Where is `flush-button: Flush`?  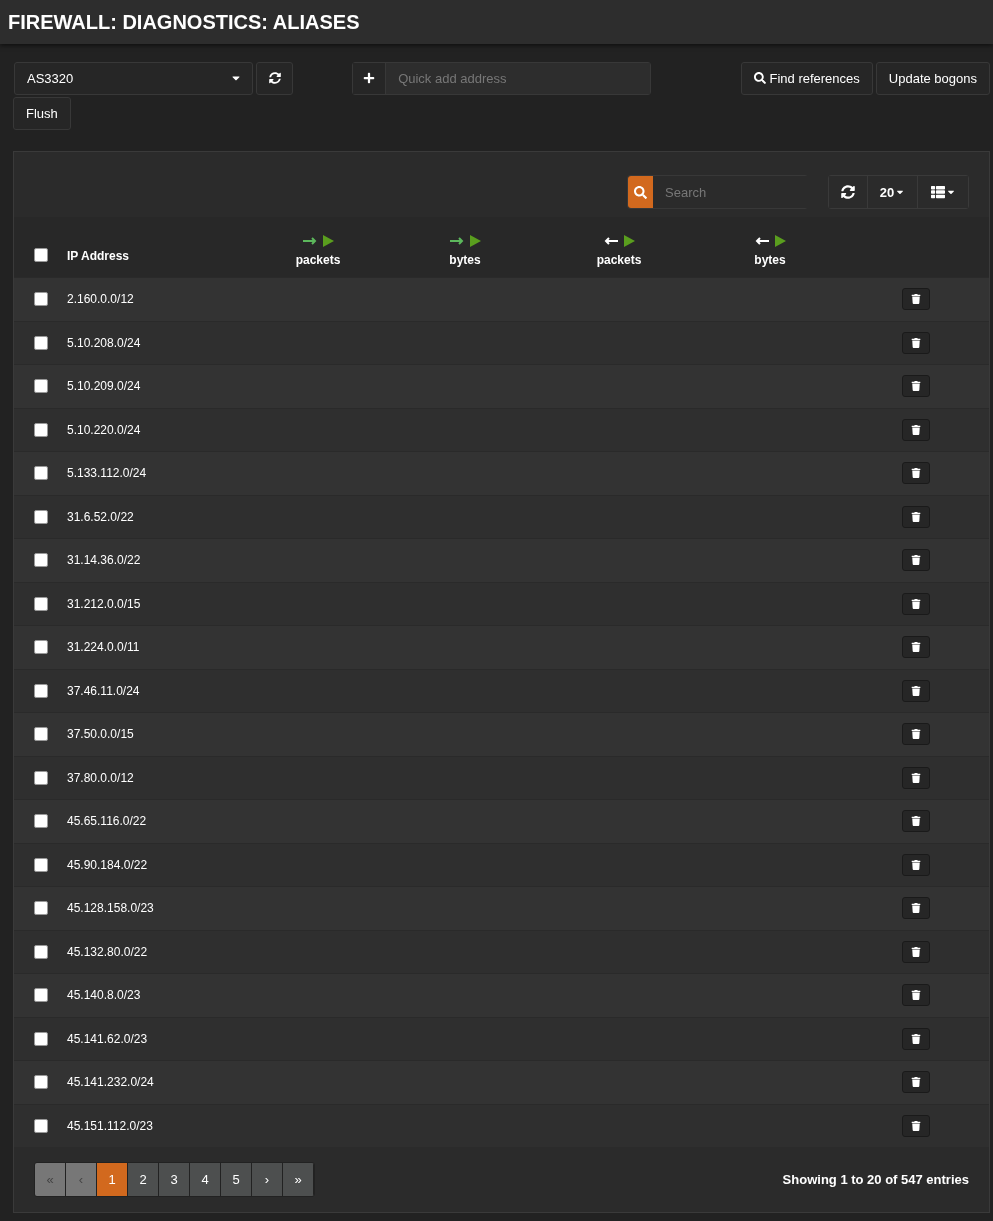 flush-button: Flush is located at coordinates (42, 113).